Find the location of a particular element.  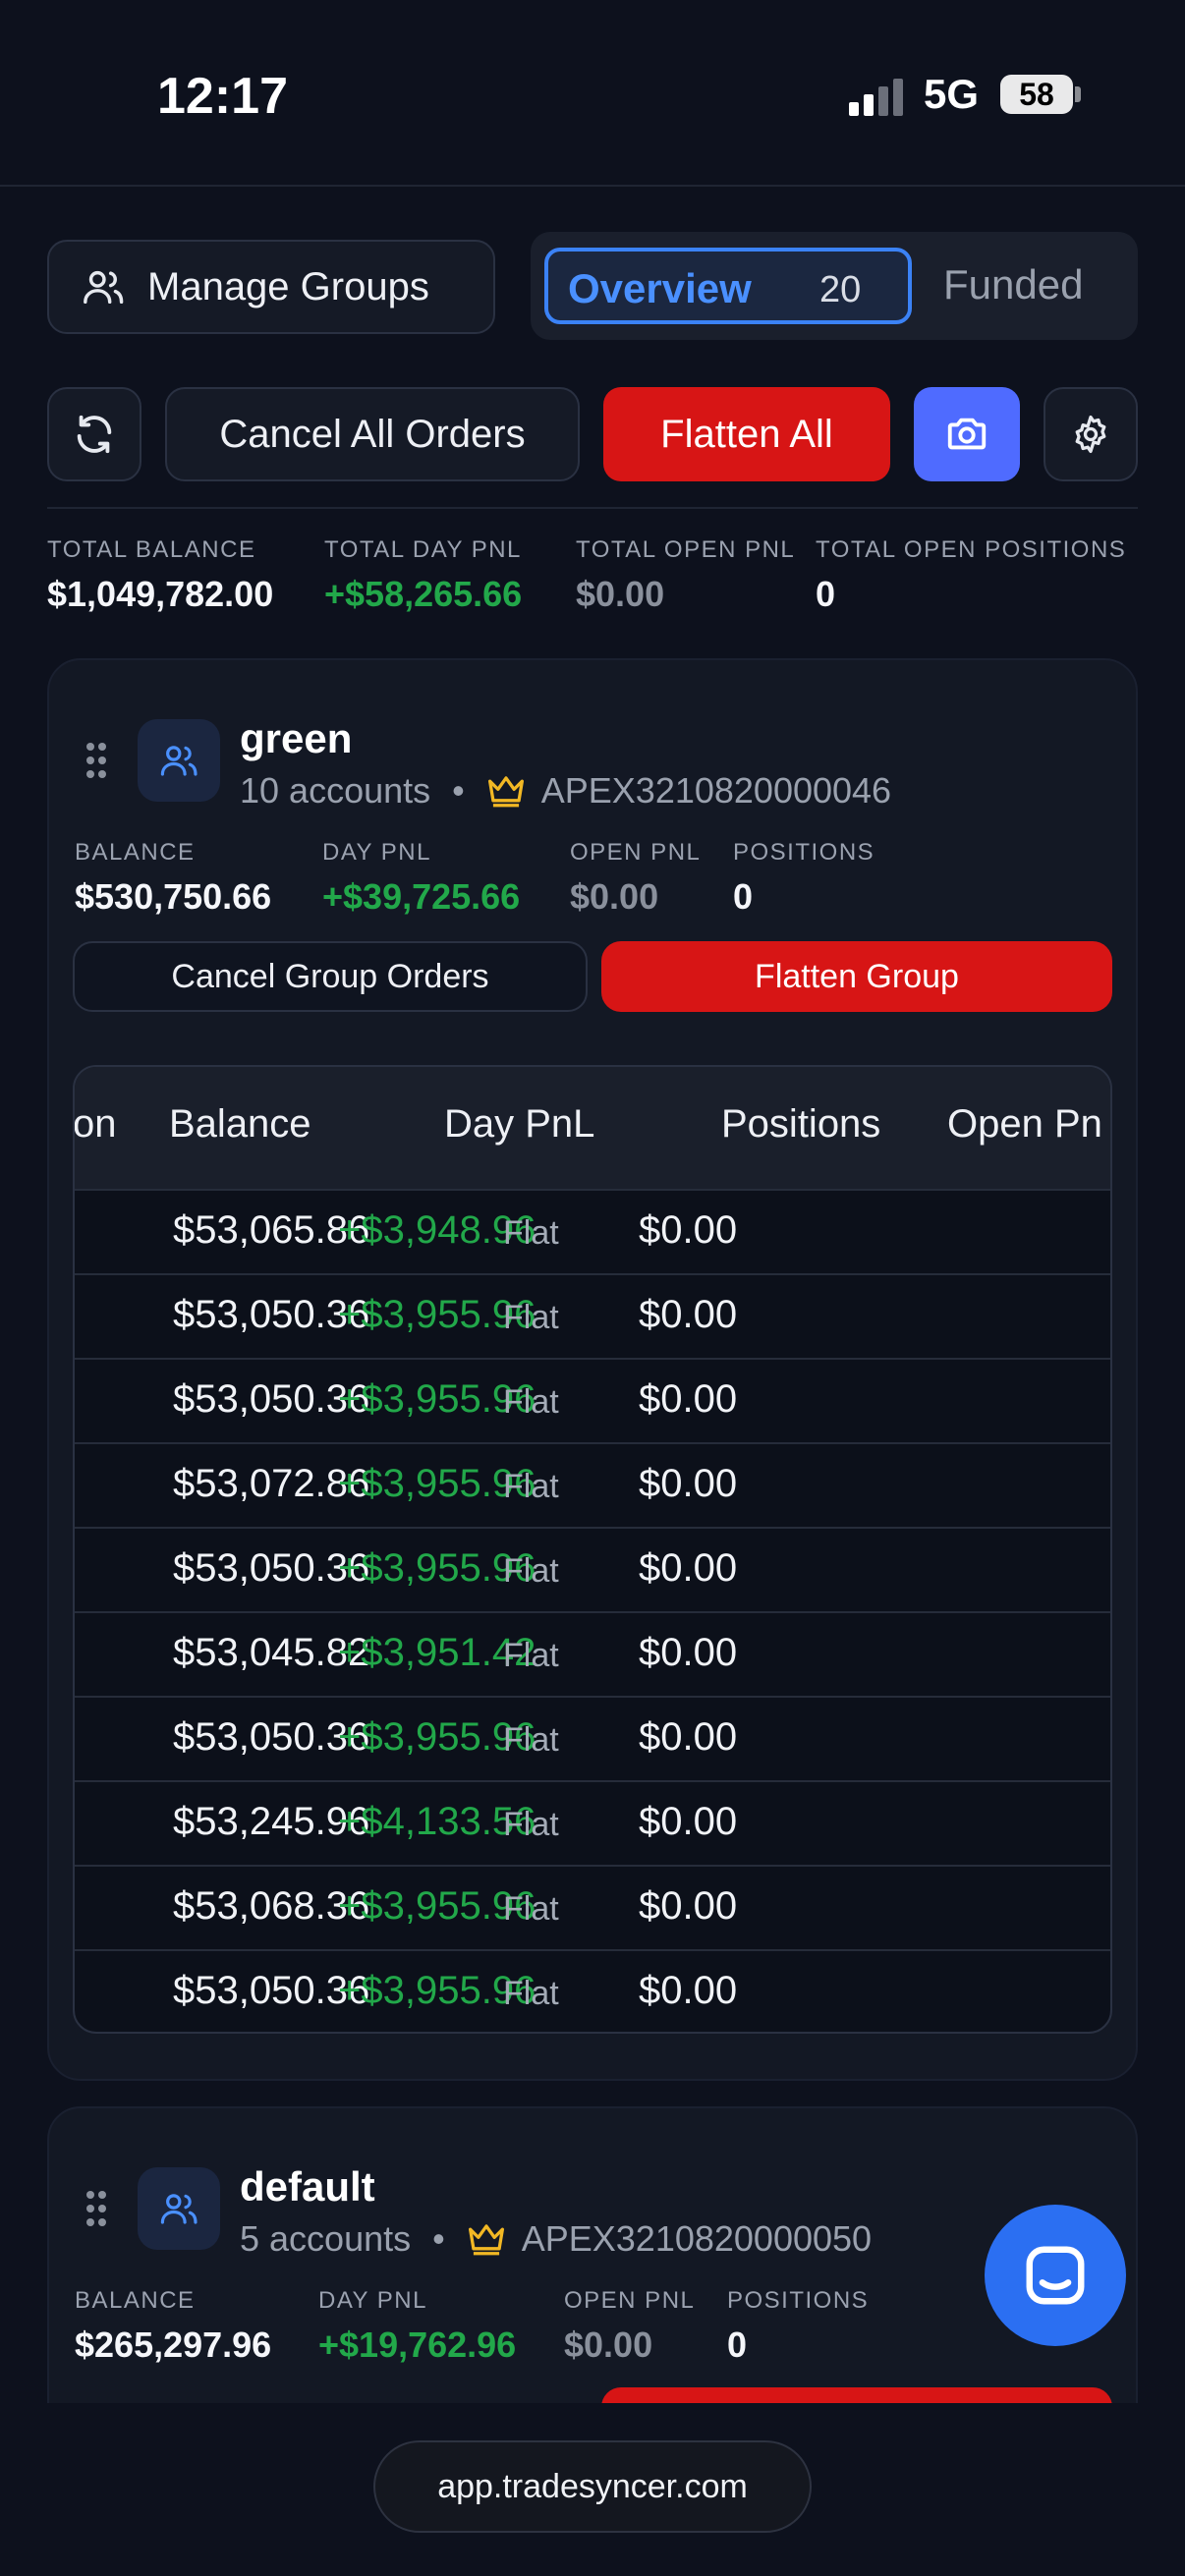

total-open-pnl: TOTAL OPEN PNL $0.00 is located at coordinates (686, 575).